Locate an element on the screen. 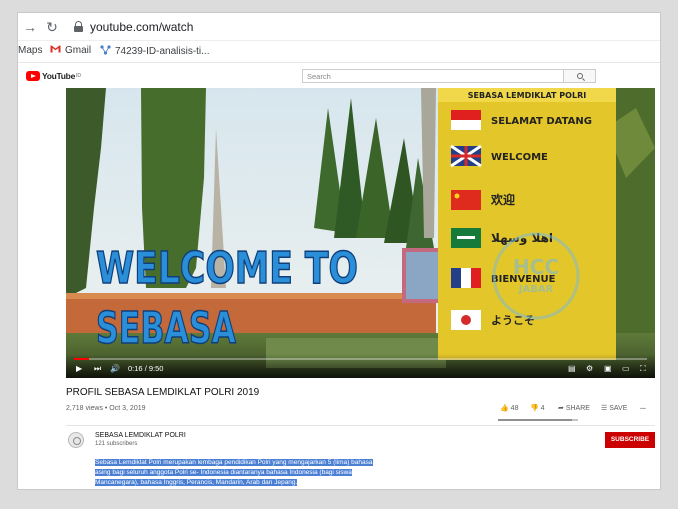 The image size is (678, 509). like-button: 👍 48 is located at coordinates (509, 408).